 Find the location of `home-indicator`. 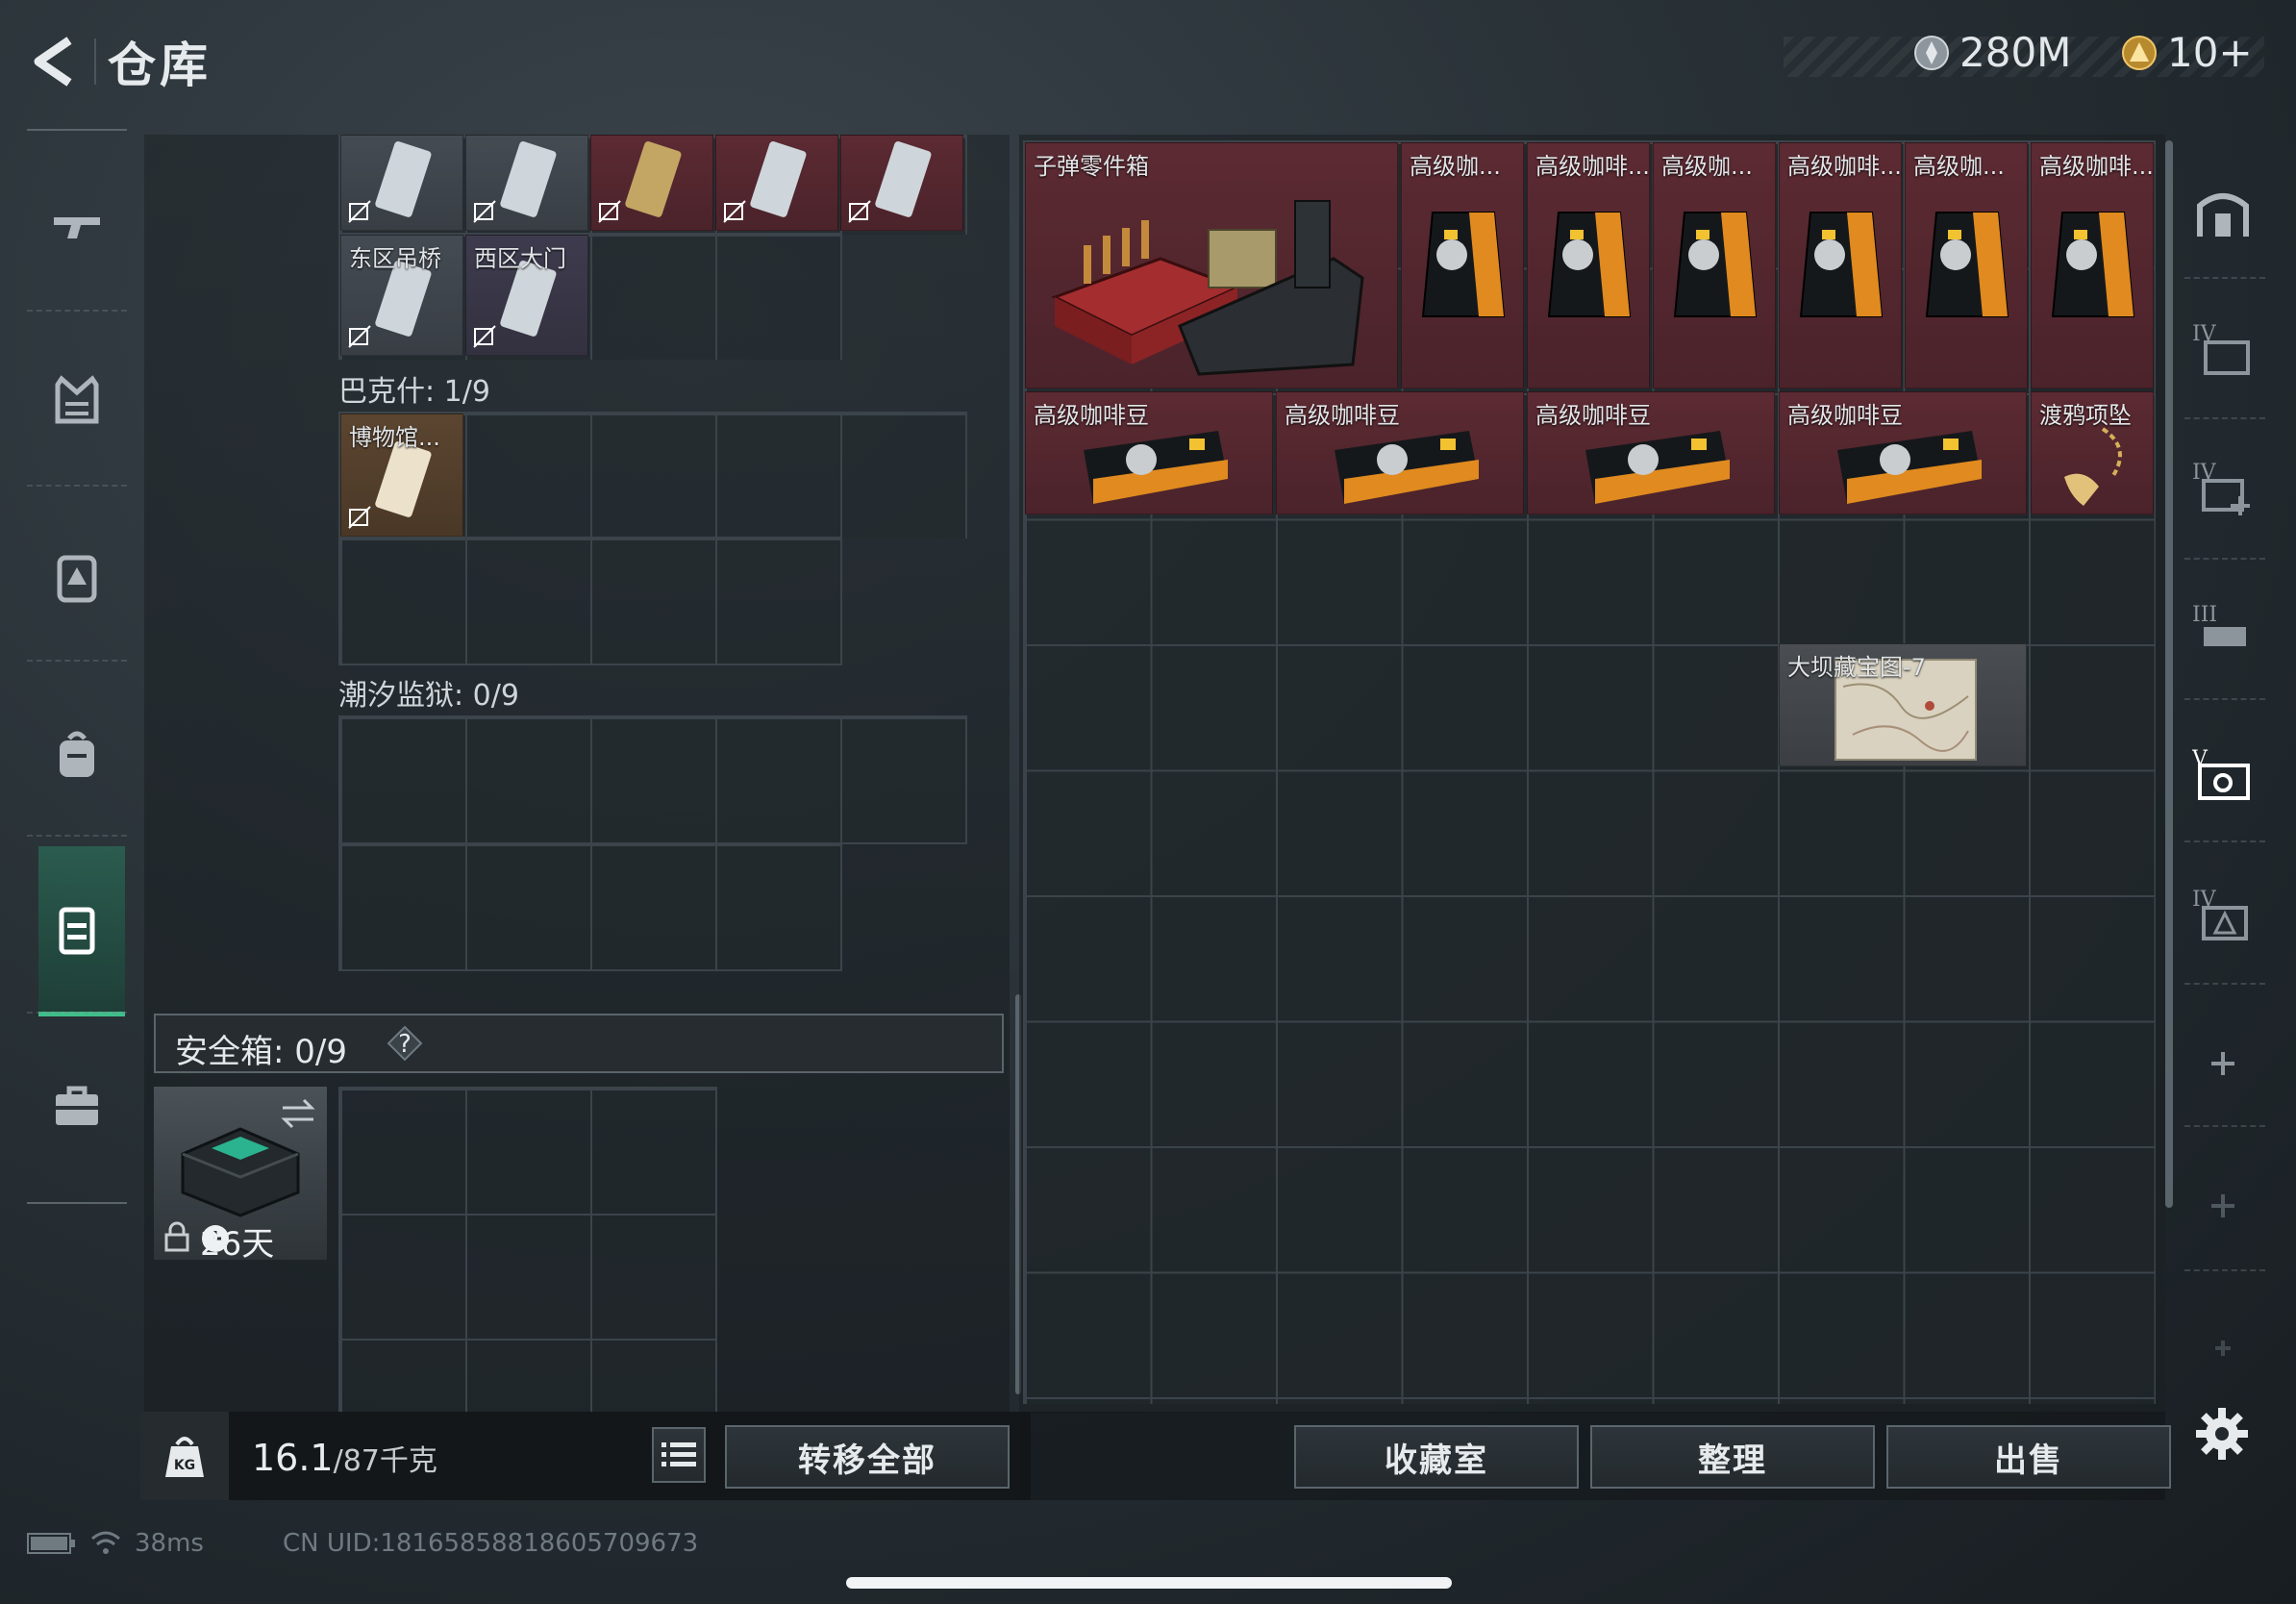

home-indicator is located at coordinates (1149, 1583).